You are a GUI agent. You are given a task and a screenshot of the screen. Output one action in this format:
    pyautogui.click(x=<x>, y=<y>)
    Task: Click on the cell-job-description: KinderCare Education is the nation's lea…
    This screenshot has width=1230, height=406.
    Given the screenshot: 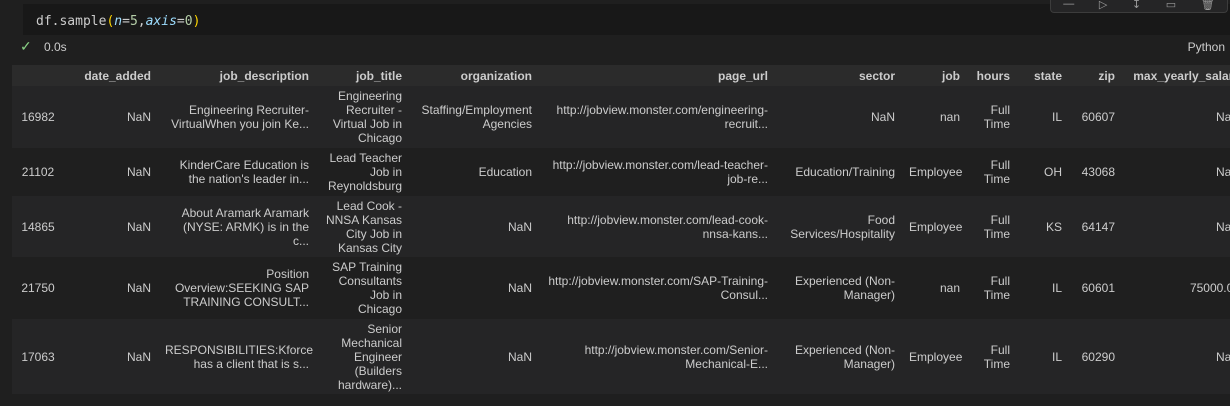 What is the action you would take?
    pyautogui.click(x=244, y=172)
    